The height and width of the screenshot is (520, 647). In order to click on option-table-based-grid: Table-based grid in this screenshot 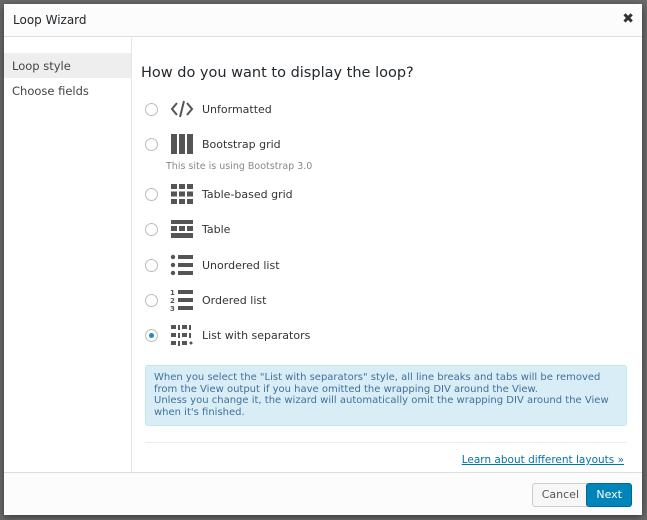, I will do `click(217, 194)`.